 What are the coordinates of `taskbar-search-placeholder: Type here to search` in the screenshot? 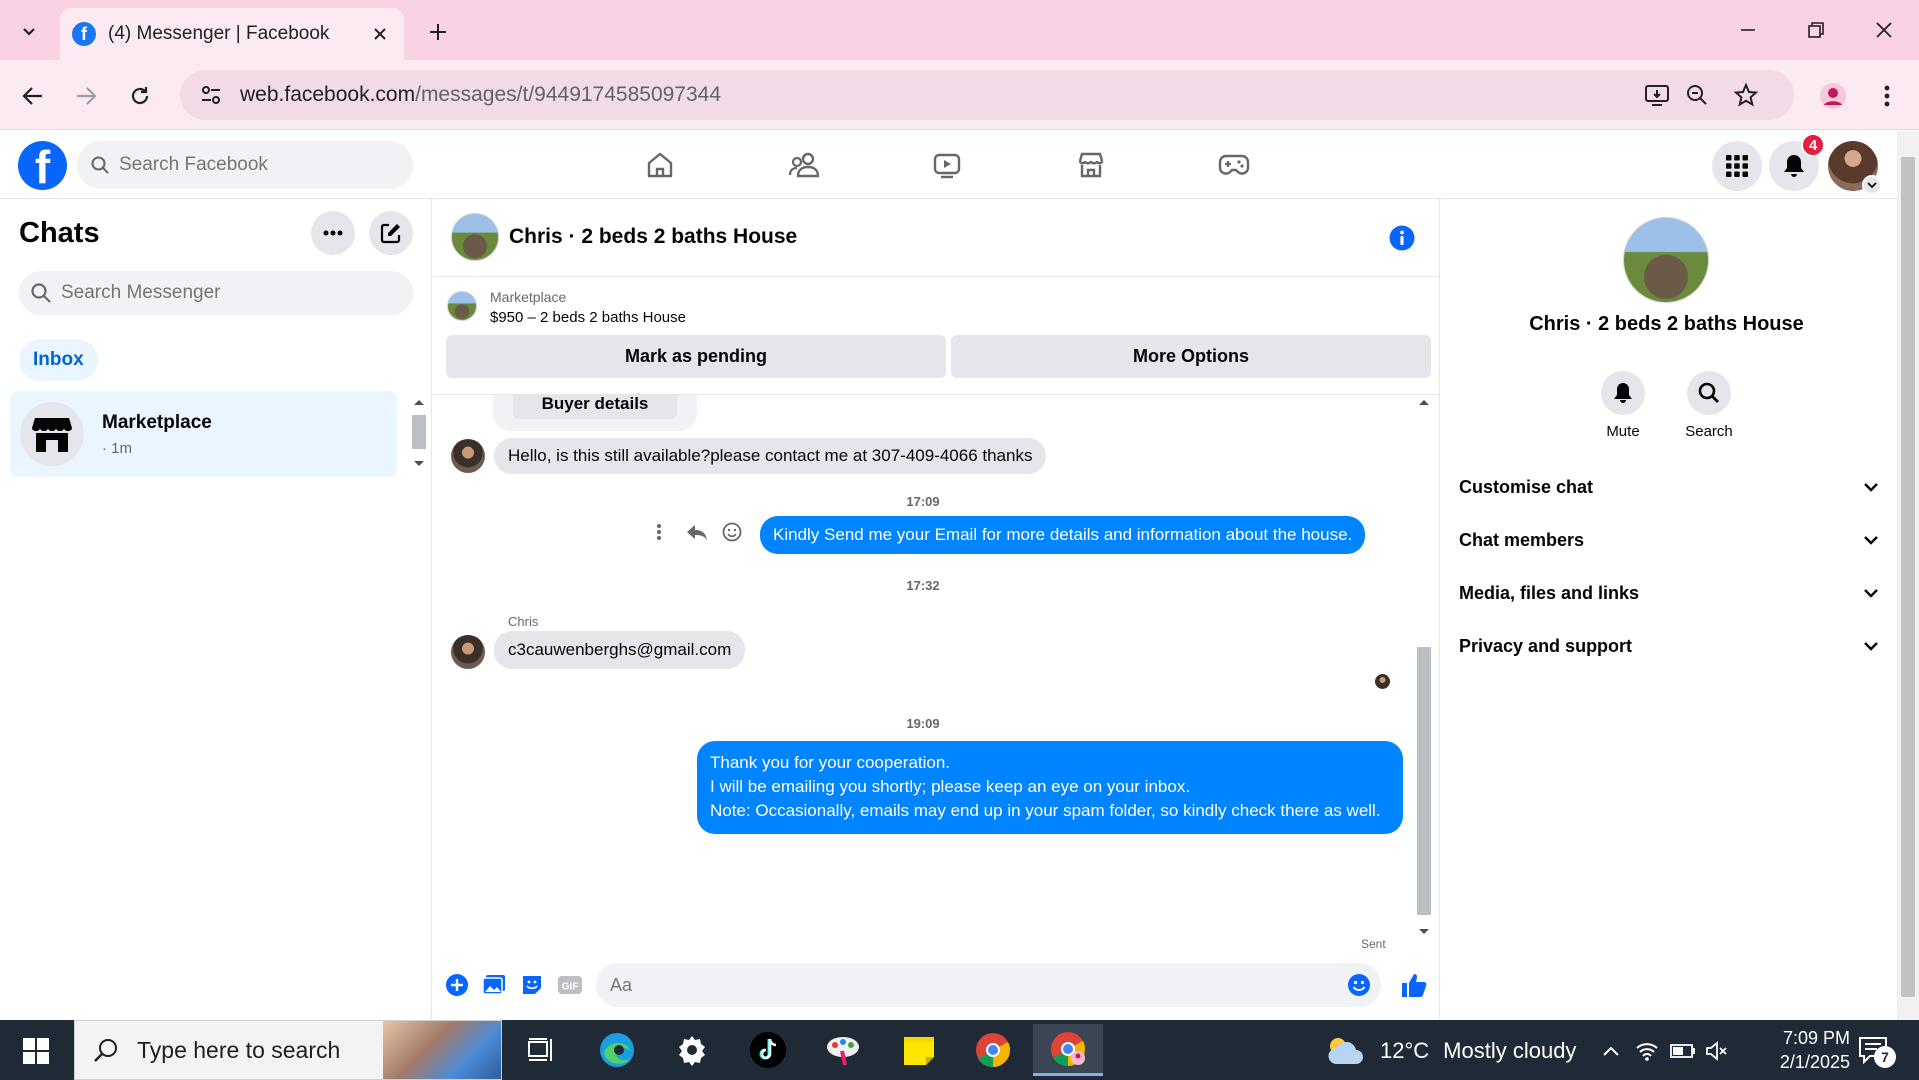 It's located at (239, 1049).